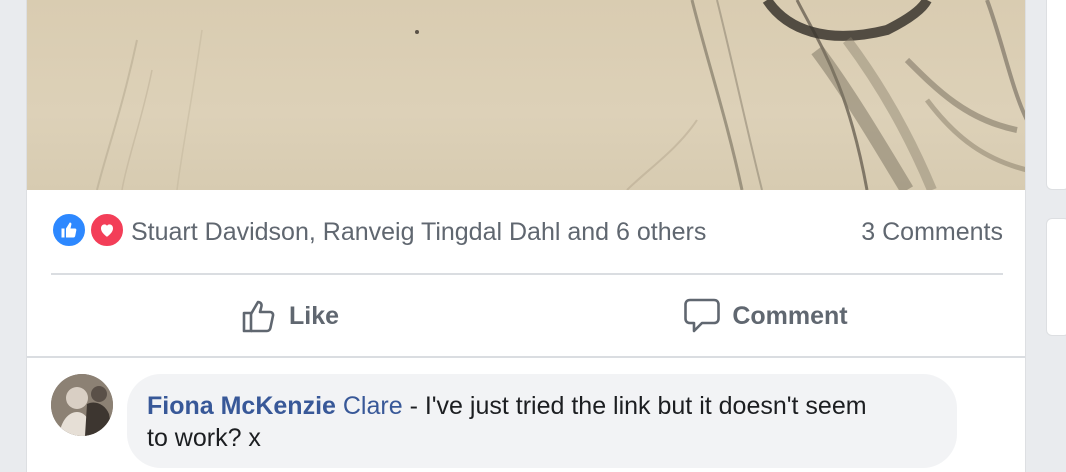  I want to click on like-icon, so click(69, 230).